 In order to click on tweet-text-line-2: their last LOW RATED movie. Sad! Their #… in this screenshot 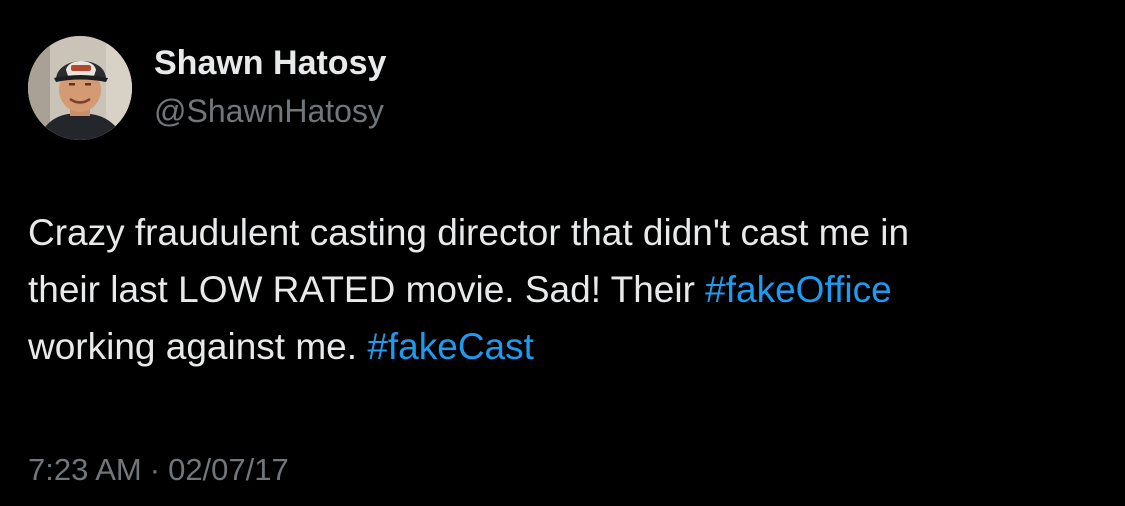, I will do `click(568, 289)`.